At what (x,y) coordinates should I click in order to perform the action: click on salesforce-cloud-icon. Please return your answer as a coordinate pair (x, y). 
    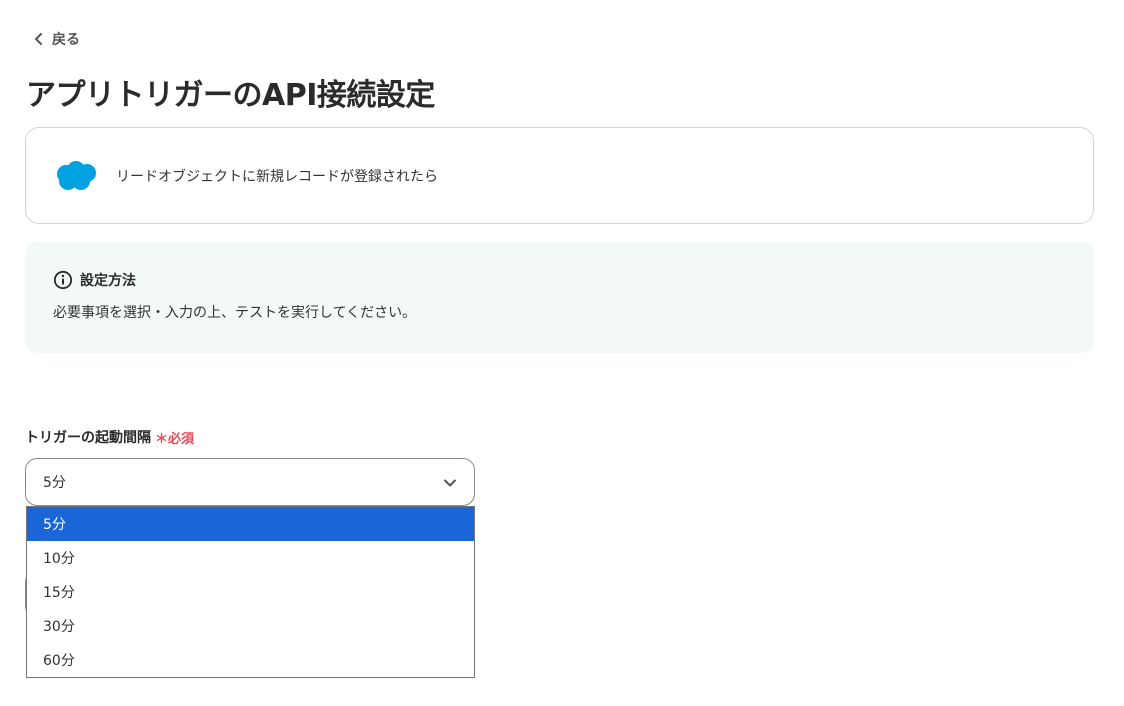
    Looking at the image, I should click on (76, 175).